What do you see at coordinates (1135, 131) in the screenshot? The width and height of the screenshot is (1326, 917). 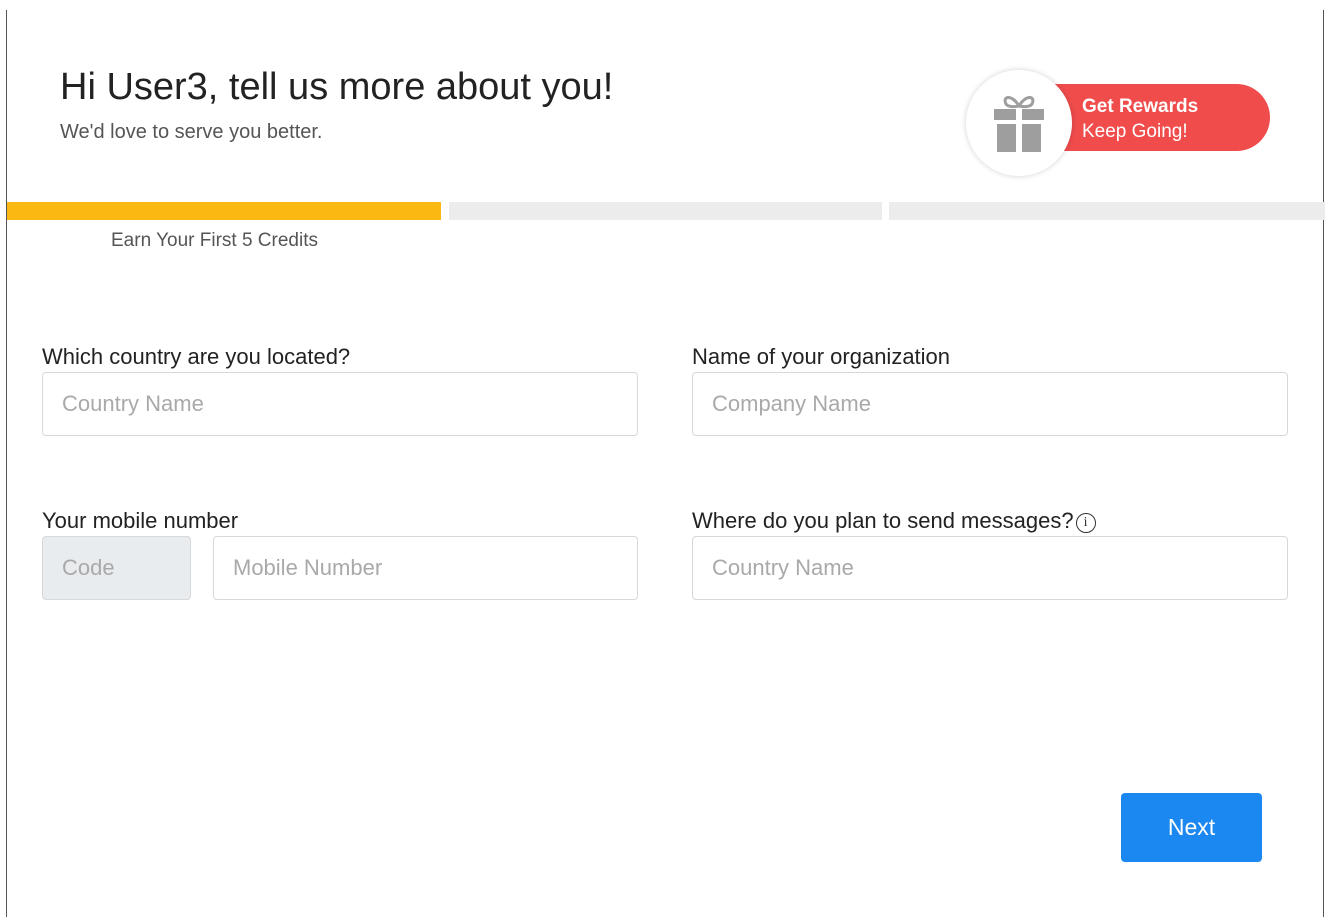 I see `rewards-subtitle: Keep Going!` at bounding box center [1135, 131].